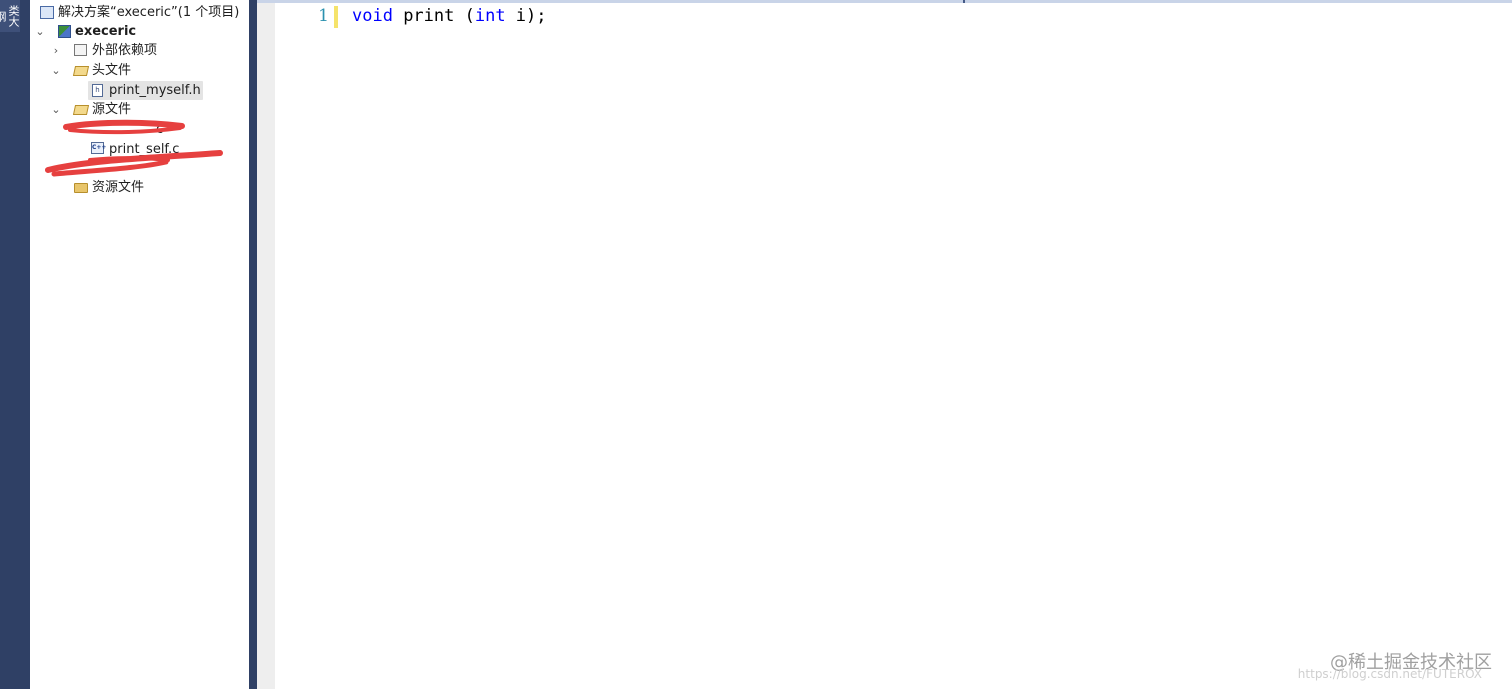 The width and height of the screenshot is (1512, 689). What do you see at coordinates (149, 12) in the screenshot?
I see `solution-label: 解决方案“execeric”(1 个项目)` at bounding box center [149, 12].